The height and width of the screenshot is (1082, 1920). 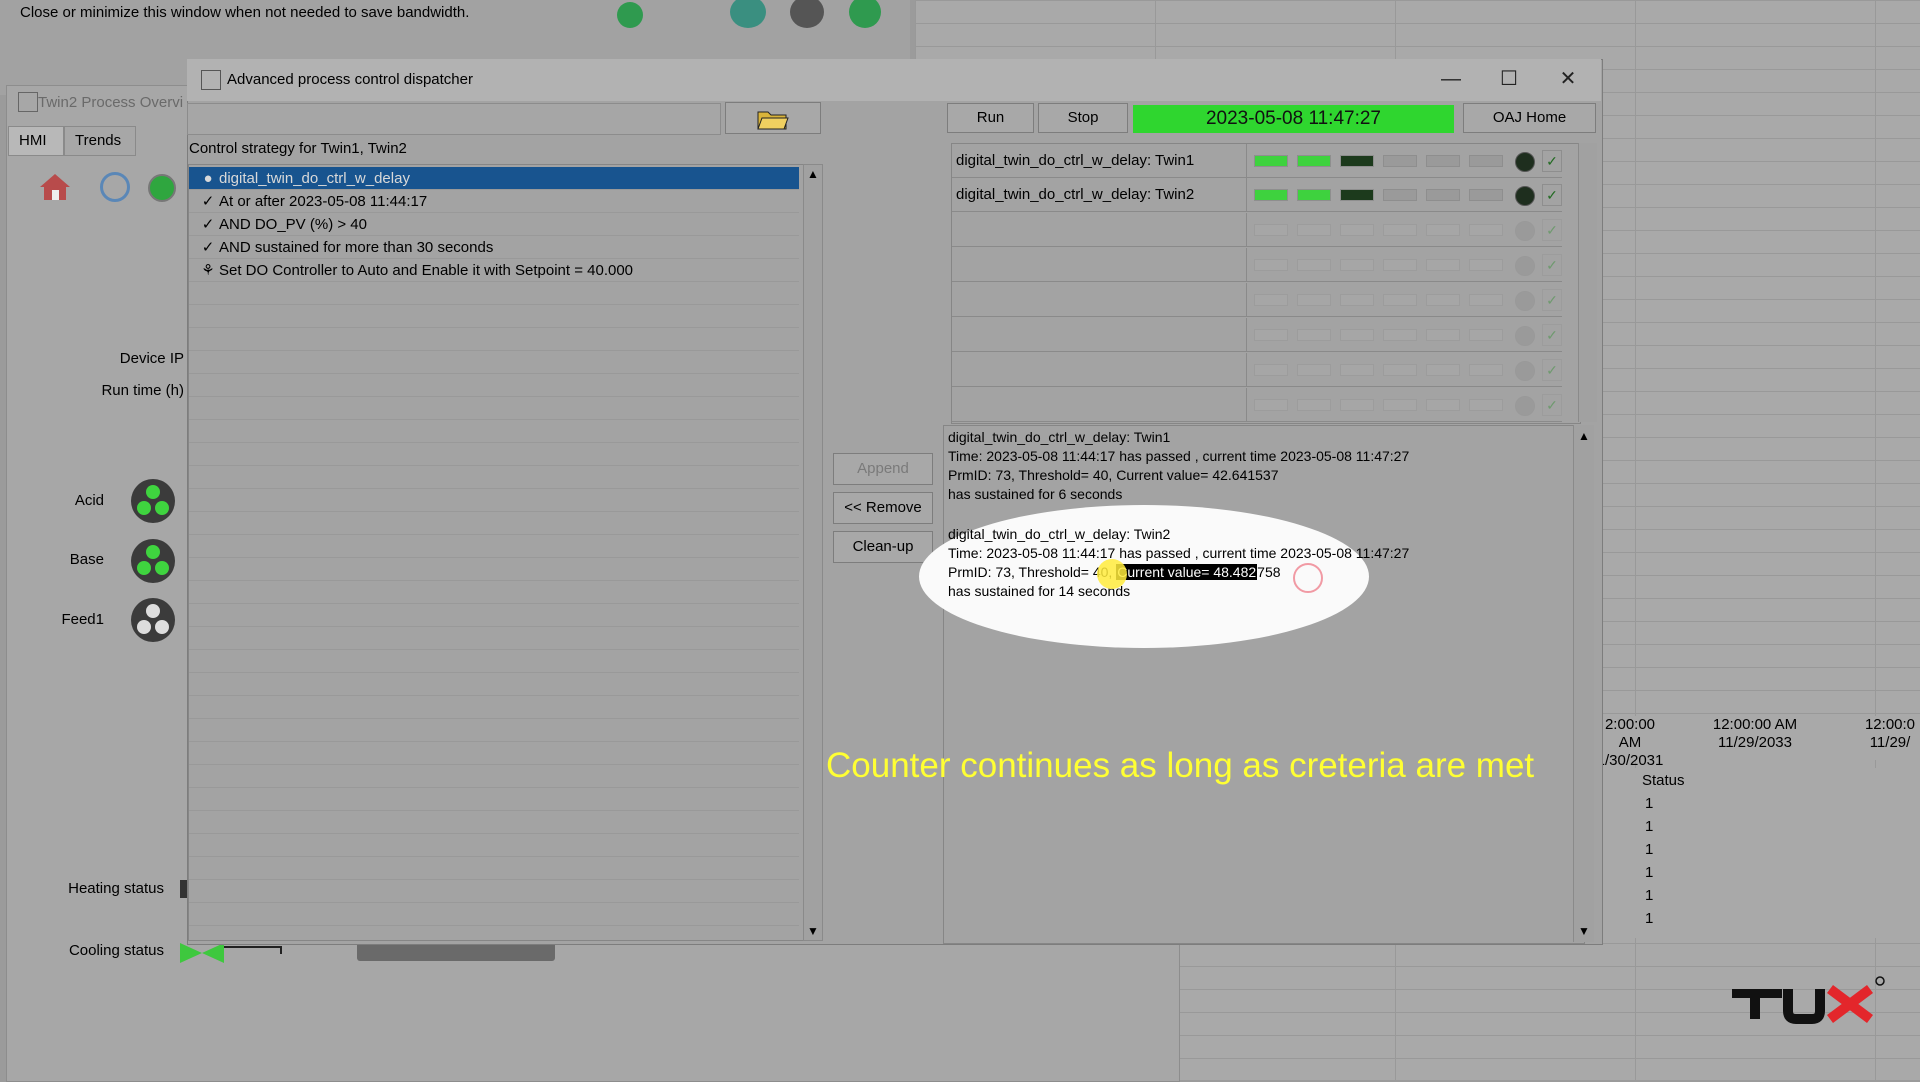 What do you see at coordinates (494, 178) in the screenshot?
I see `strategy-row: ● digital_twin_do_ctrl_w_delay` at bounding box center [494, 178].